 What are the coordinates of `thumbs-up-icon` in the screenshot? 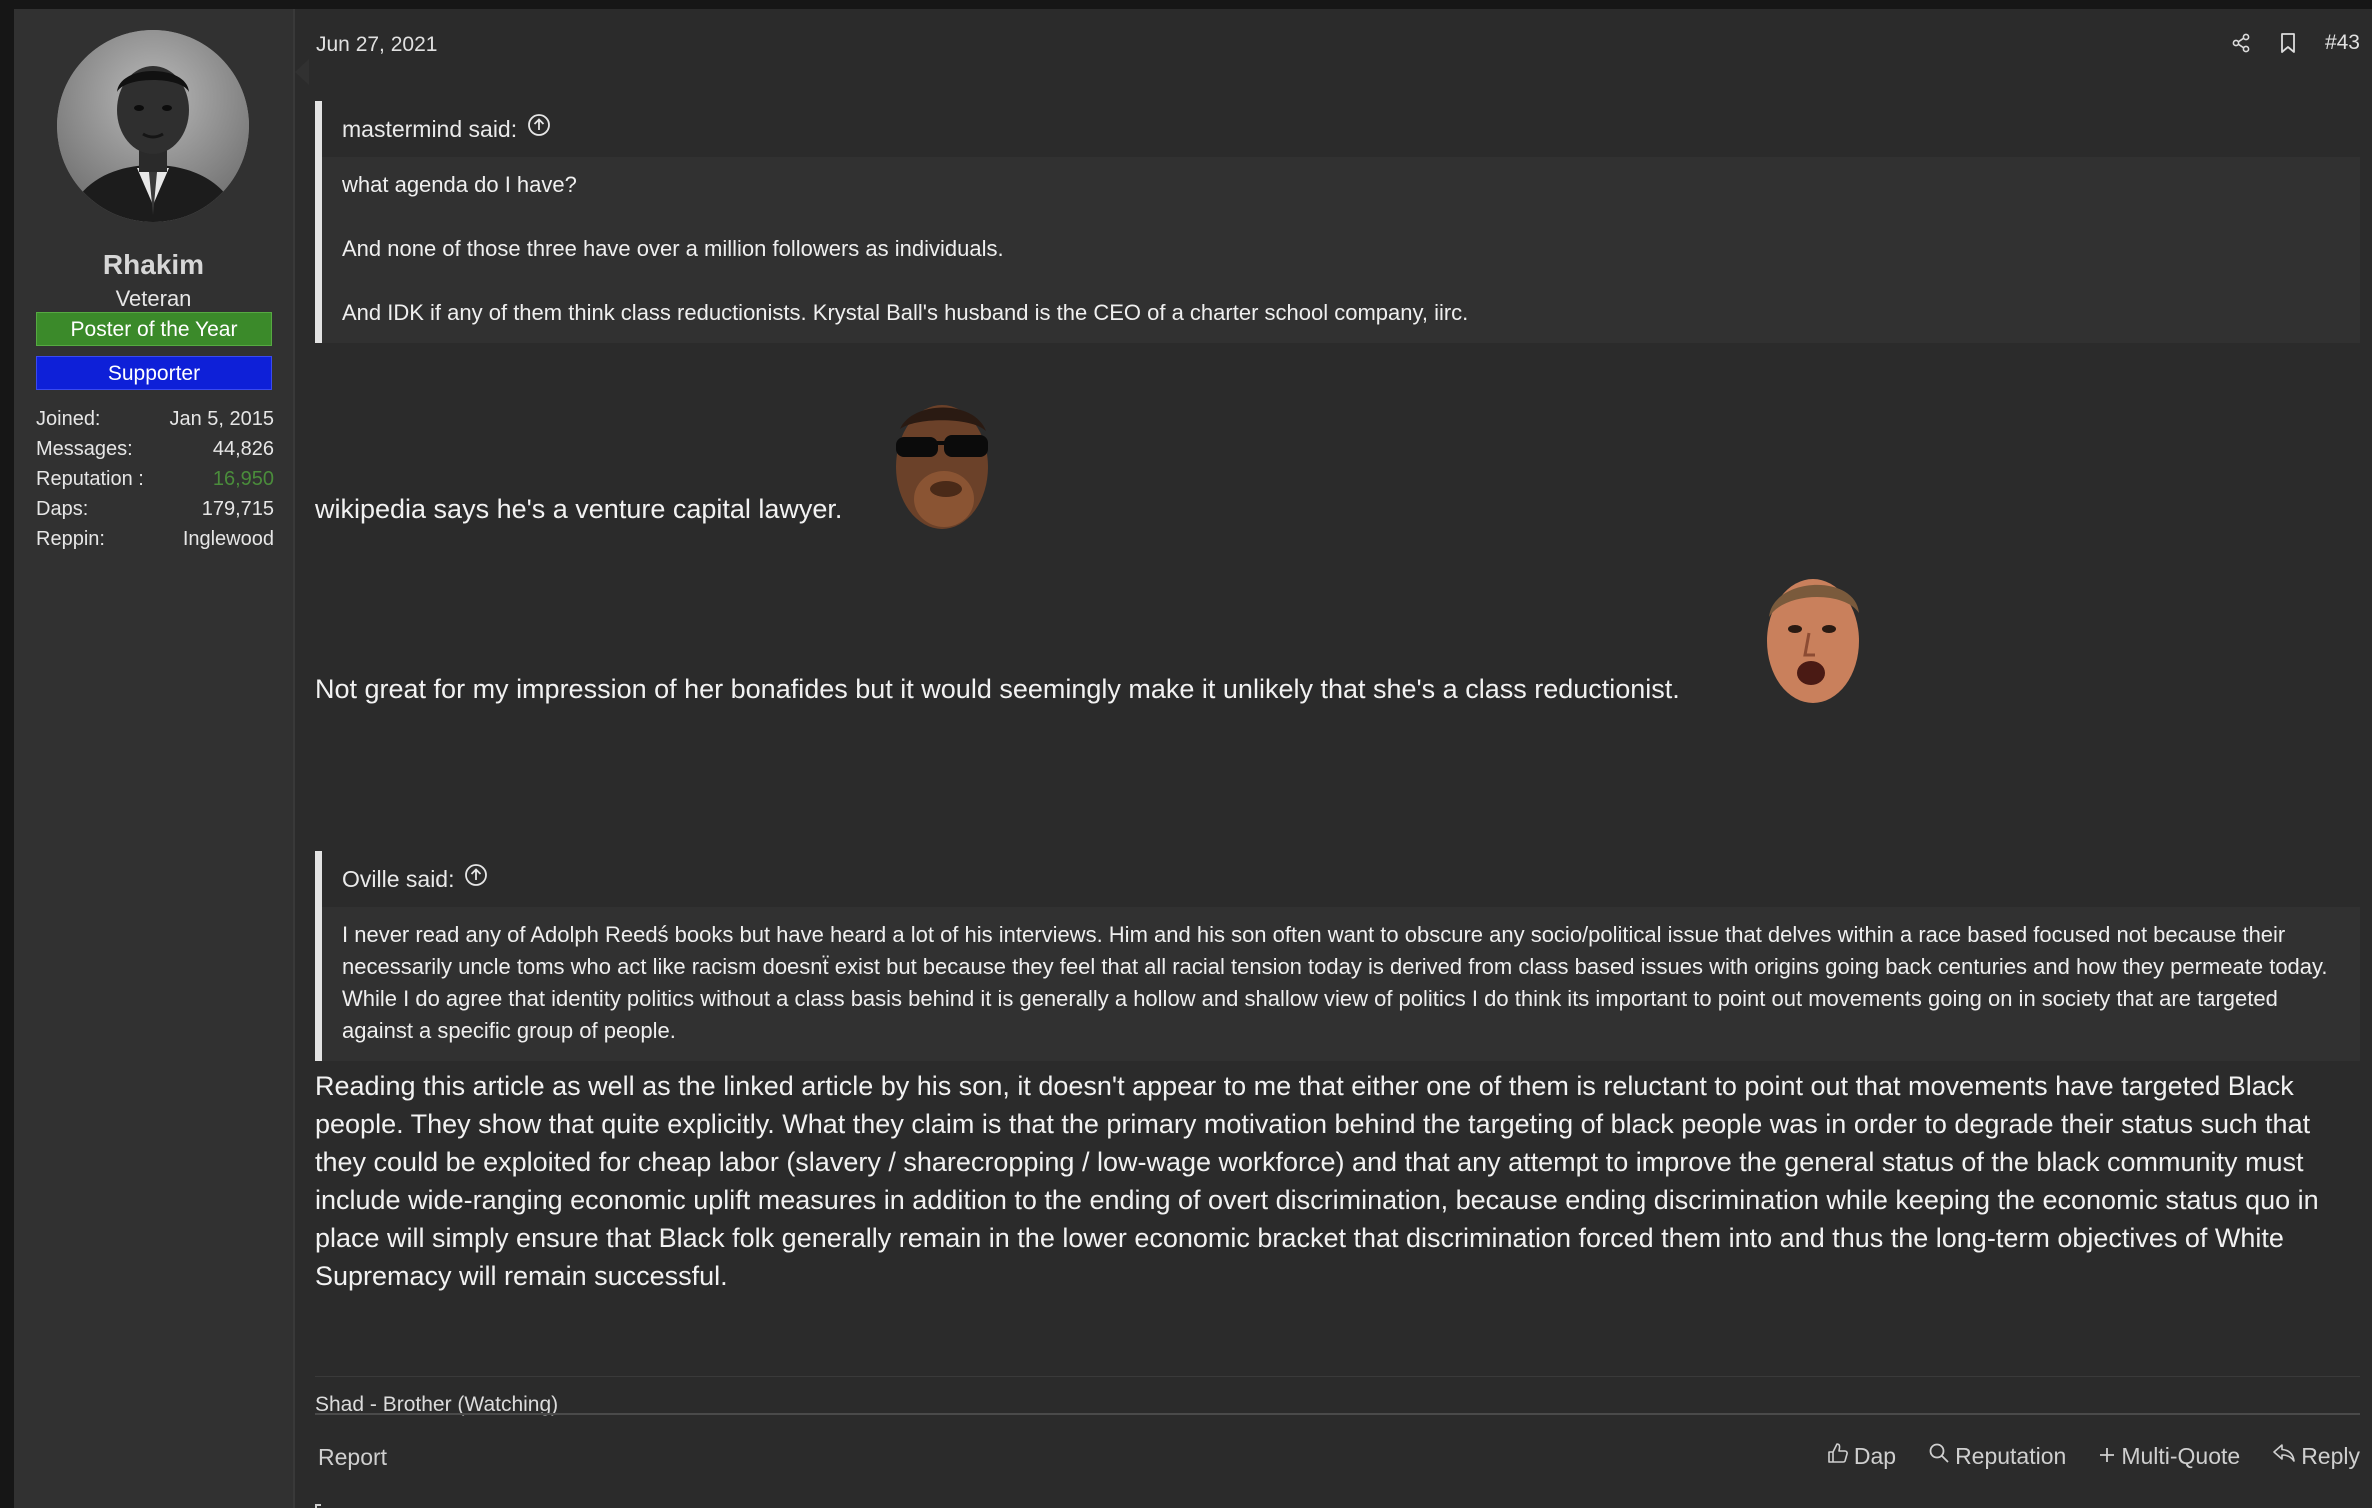 It's located at (1838, 1456).